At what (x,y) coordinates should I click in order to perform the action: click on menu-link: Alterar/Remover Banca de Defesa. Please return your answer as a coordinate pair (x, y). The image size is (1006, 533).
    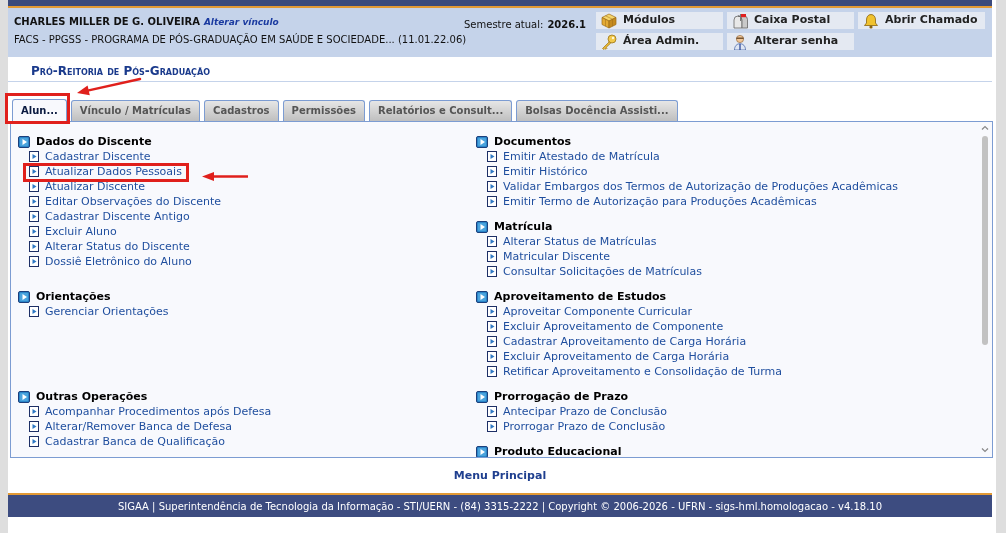
    Looking at the image, I should click on (138, 426).